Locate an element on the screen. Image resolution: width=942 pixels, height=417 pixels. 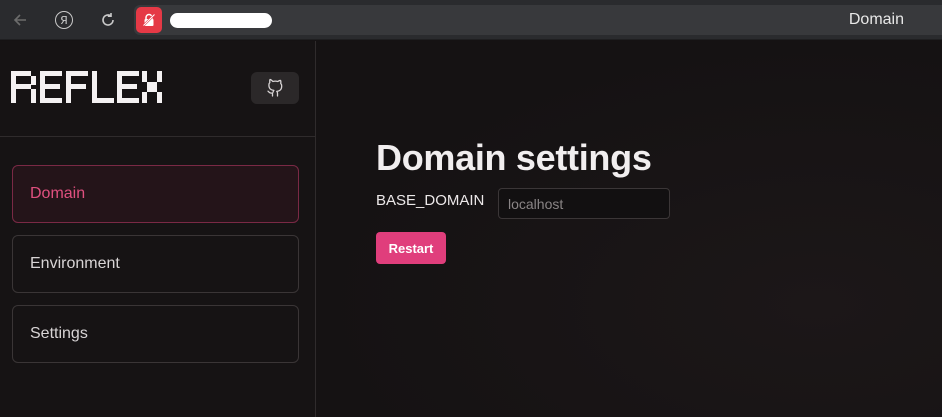
github-icon is located at coordinates (275, 87).